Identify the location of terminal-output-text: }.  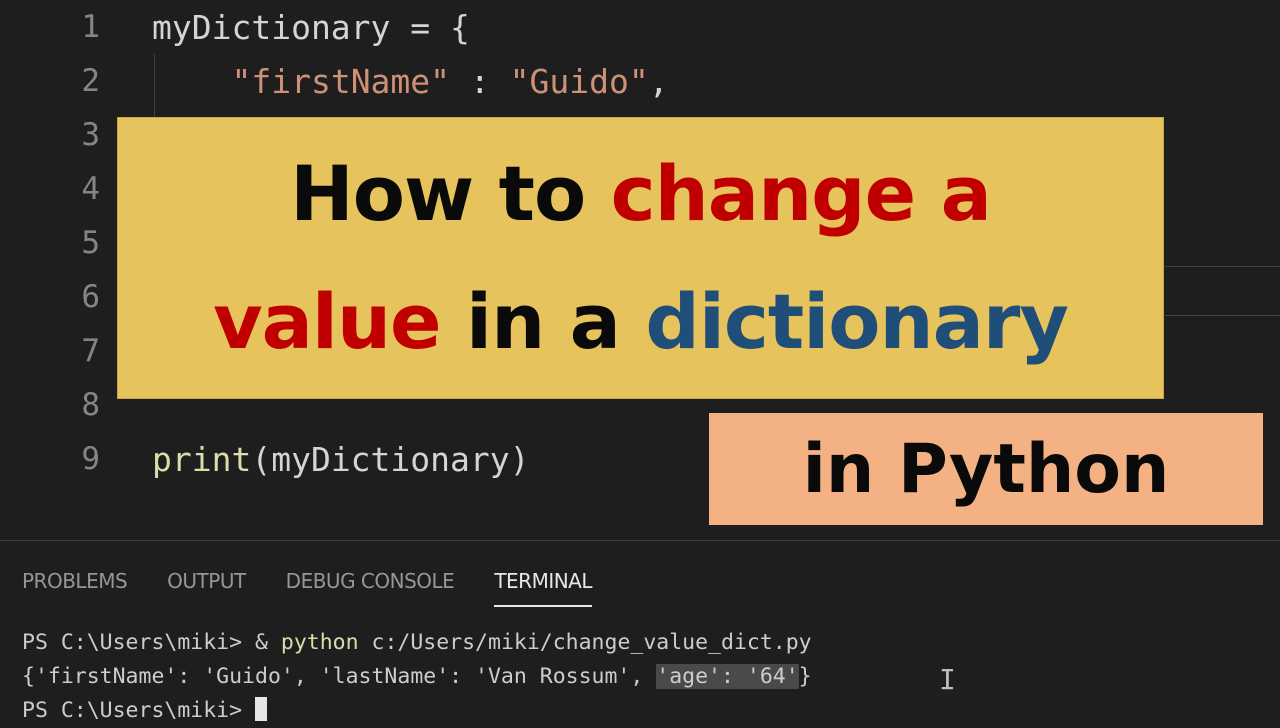
(805, 676).